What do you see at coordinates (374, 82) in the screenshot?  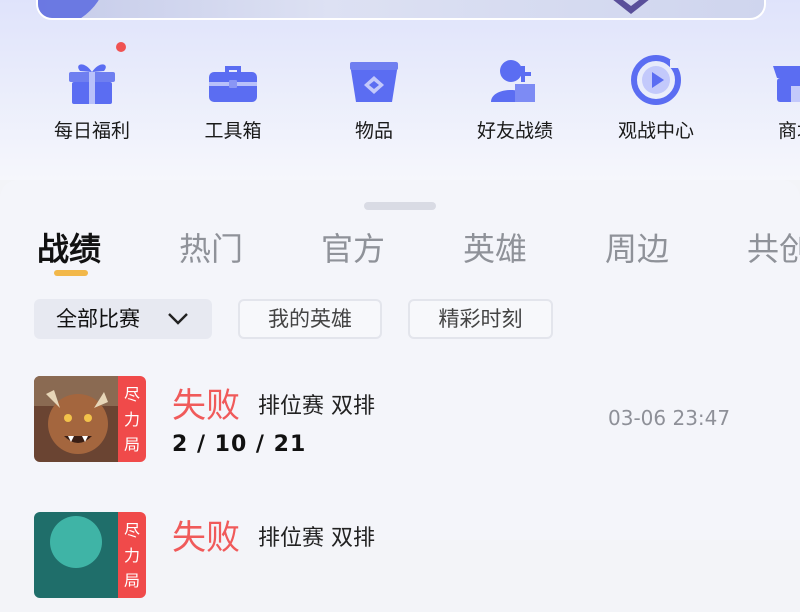 I see `items-icon` at bounding box center [374, 82].